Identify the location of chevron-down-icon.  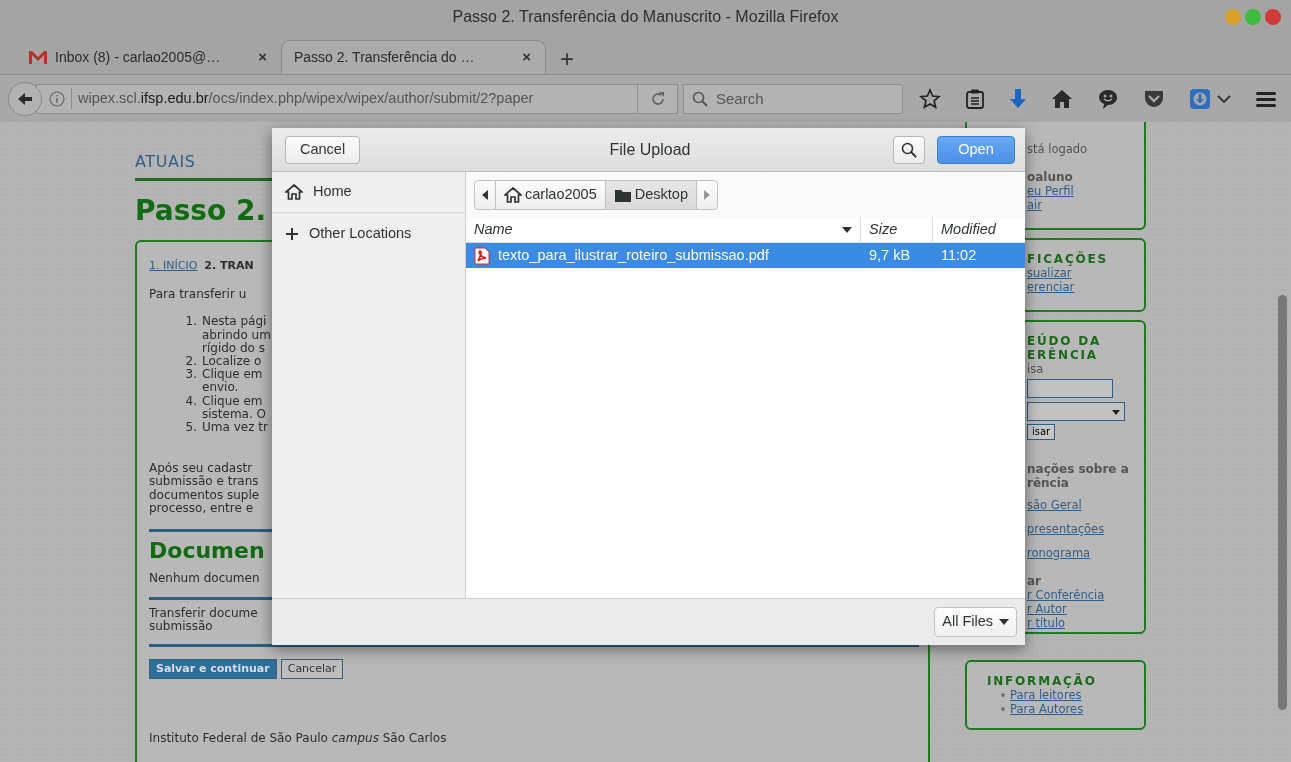
(1224, 98).